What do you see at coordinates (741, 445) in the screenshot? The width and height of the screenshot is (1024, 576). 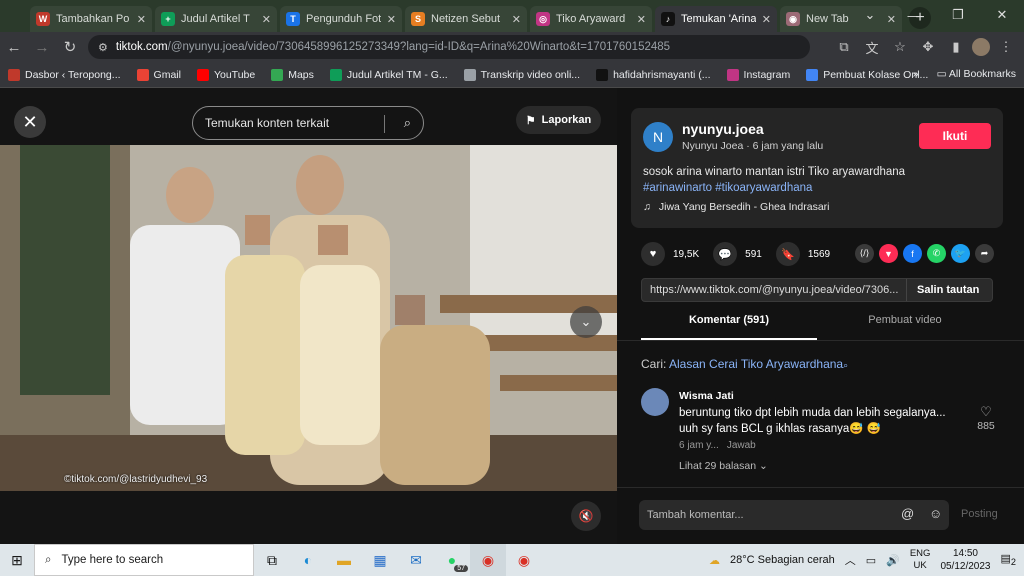 I see `reply-button: Jawab` at bounding box center [741, 445].